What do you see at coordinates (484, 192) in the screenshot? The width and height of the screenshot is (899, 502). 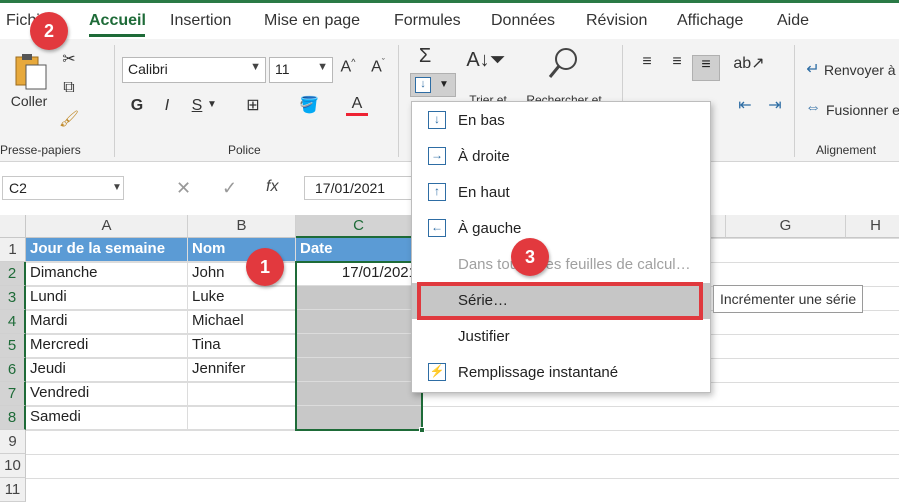 I see `menu-item-label: En haut` at bounding box center [484, 192].